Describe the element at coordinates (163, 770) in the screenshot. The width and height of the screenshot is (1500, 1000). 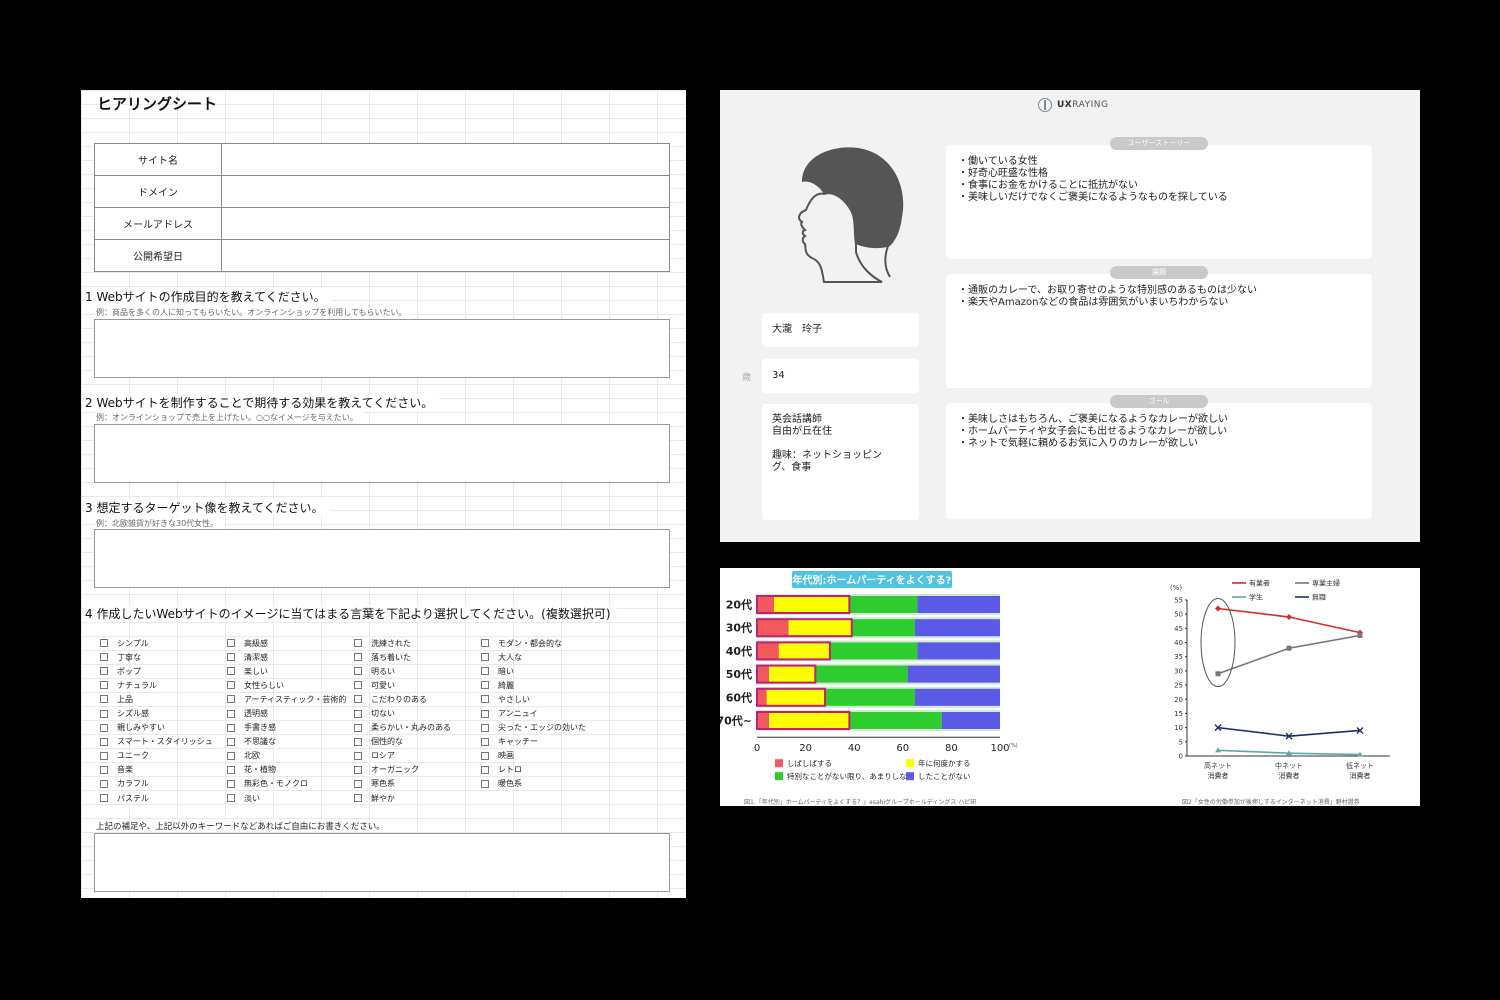
I see `keyword-checkbox: 音楽` at that location.